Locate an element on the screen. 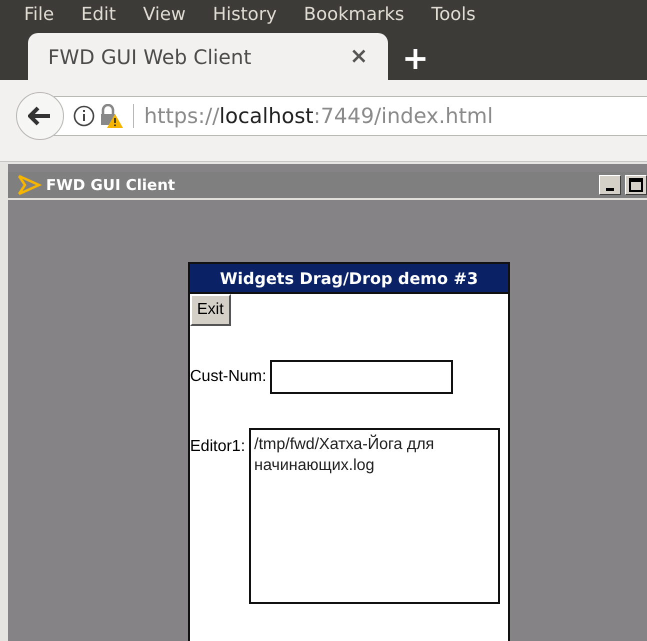  minimize-icon is located at coordinates (610, 189).